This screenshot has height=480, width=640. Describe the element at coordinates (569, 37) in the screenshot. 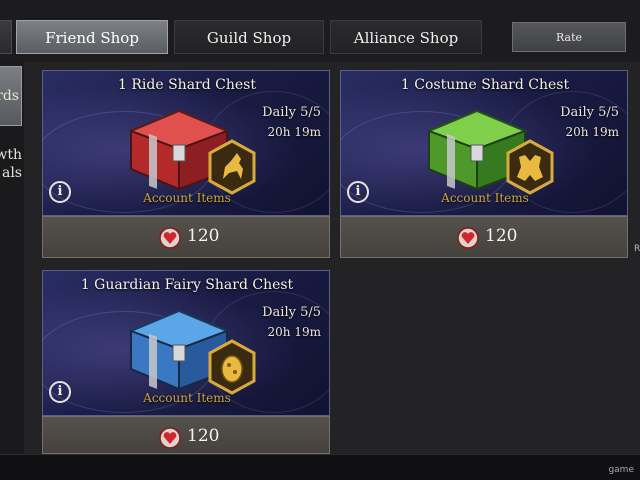

I see `rate-button: Rate` at that location.